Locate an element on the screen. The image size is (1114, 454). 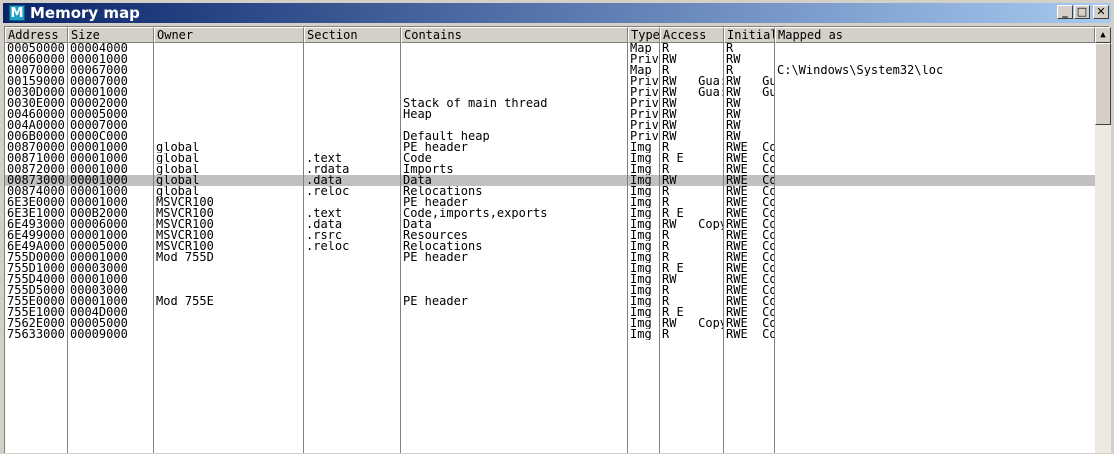
column-header-access: Access is located at coordinates (692, 35).